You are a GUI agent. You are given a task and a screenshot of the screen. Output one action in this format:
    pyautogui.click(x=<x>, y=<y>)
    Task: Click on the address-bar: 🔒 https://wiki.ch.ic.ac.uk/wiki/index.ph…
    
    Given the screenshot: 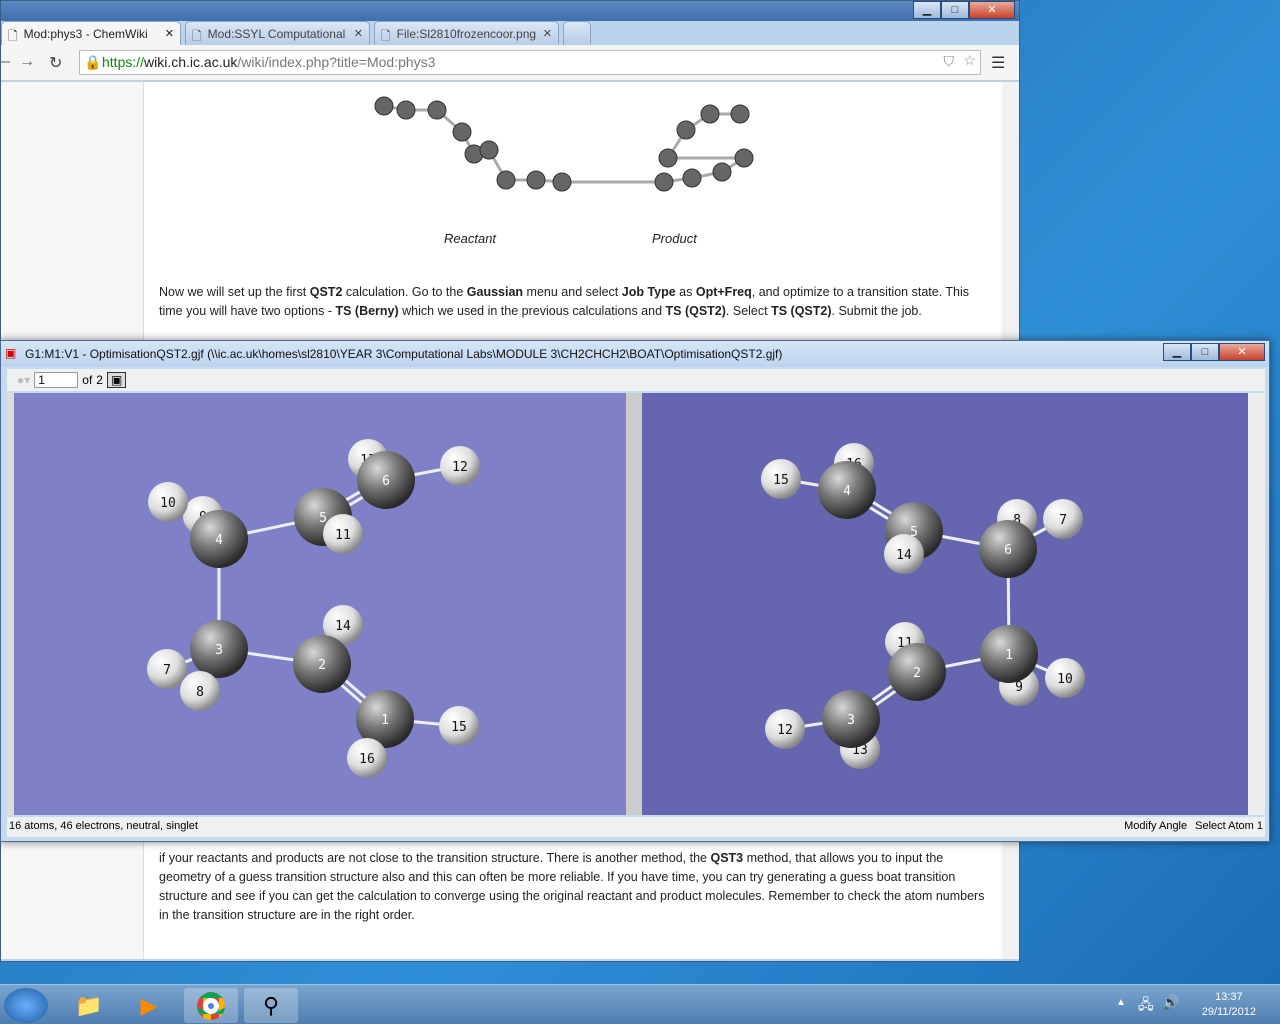 What is the action you would take?
    pyautogui.click(x=530, y=62)
    